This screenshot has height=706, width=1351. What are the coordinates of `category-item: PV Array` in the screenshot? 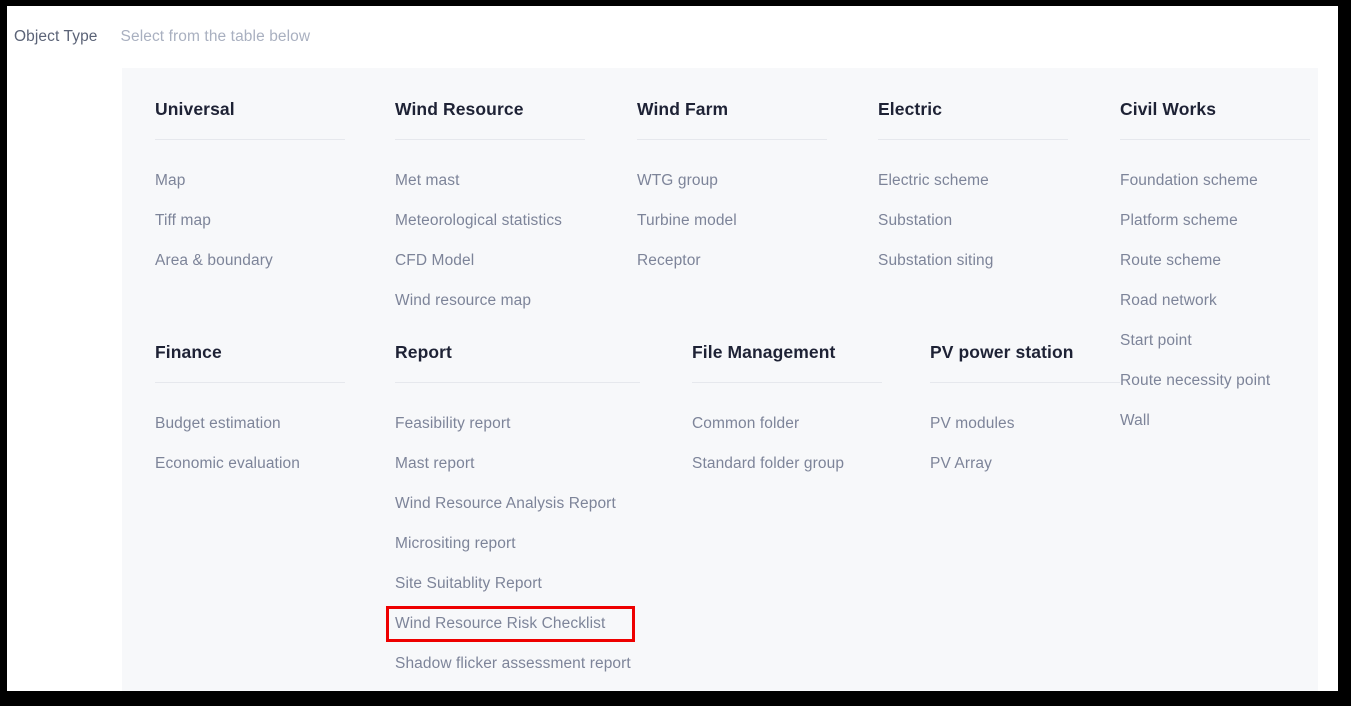 It's located at (961, 464).